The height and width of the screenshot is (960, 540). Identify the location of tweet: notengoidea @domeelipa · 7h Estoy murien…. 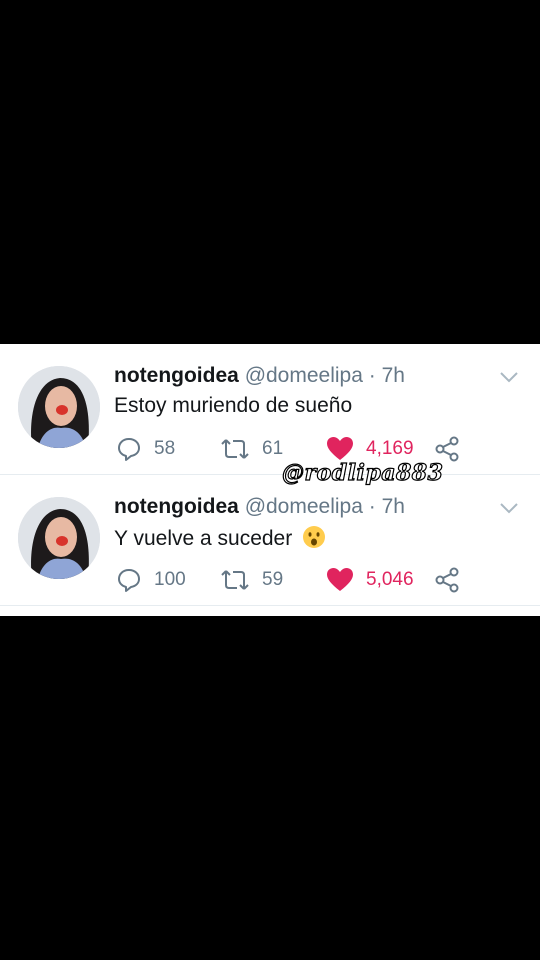
(270, 409).